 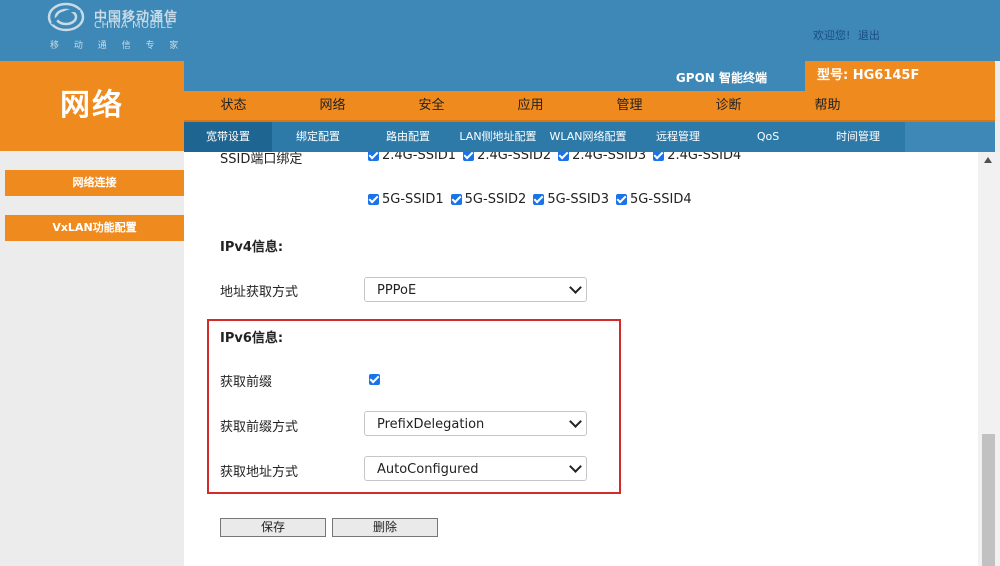 What do you see at coordinates (832, 35) in the screenshot?
I see `welcome-text: 欢迎您!` at bounding box center [832, 35].